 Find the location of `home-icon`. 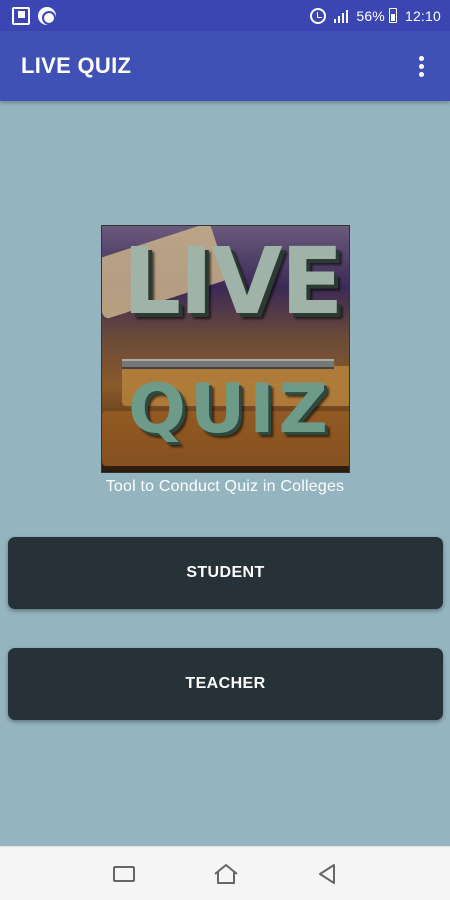

home-icon is located at coordinates (226, 874).